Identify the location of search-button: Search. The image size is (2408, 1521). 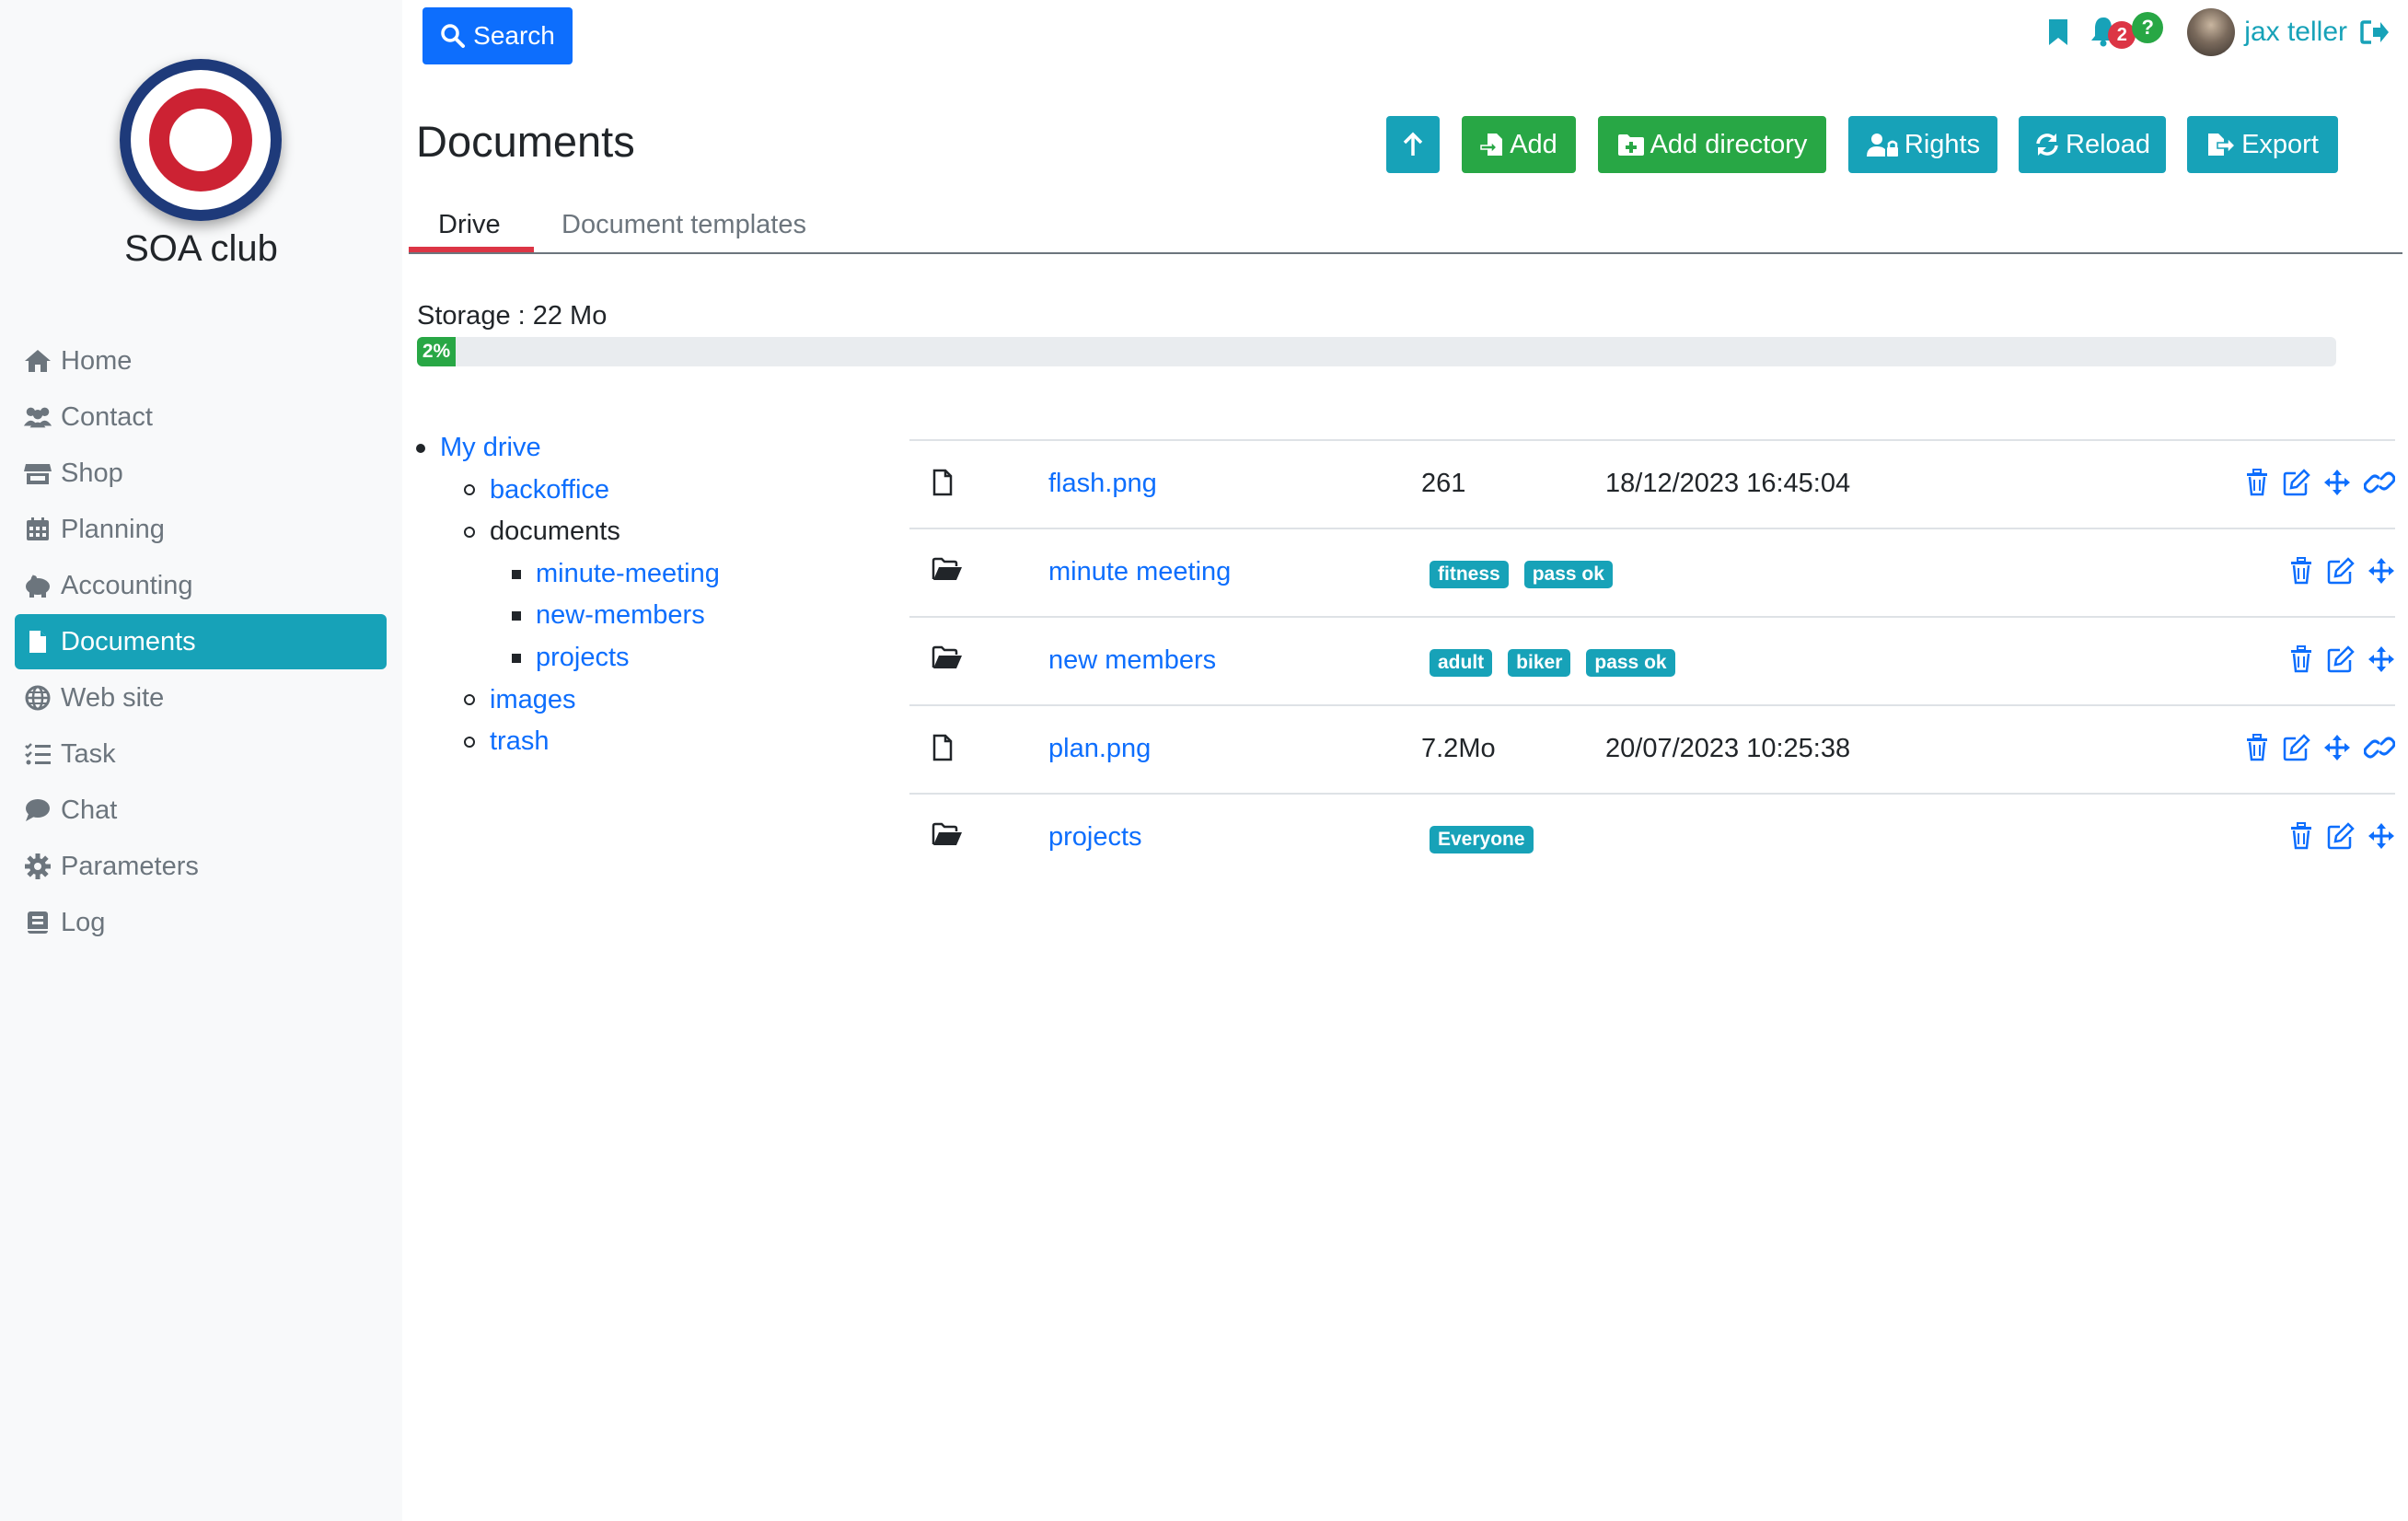
(498, 36).